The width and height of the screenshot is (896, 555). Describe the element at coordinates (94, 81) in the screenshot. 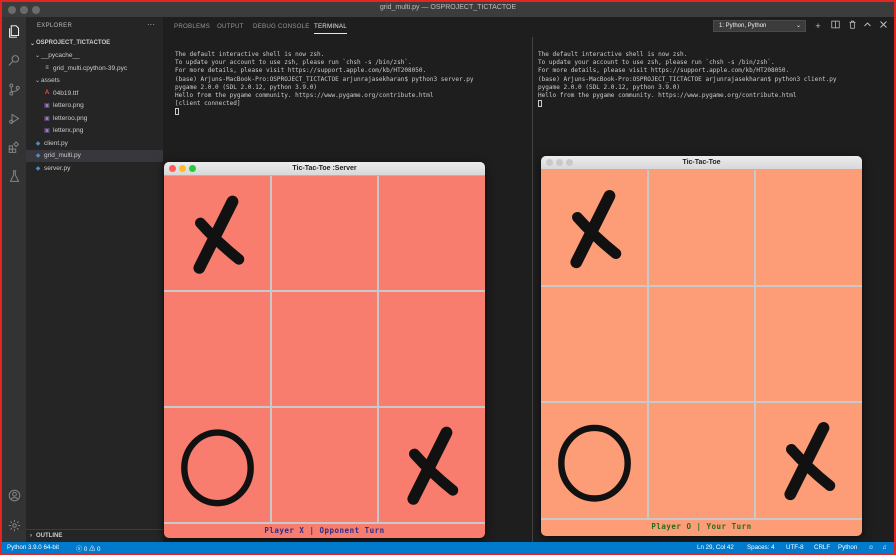

I see `tree-folder-assets: ⌄ assets` at that location.